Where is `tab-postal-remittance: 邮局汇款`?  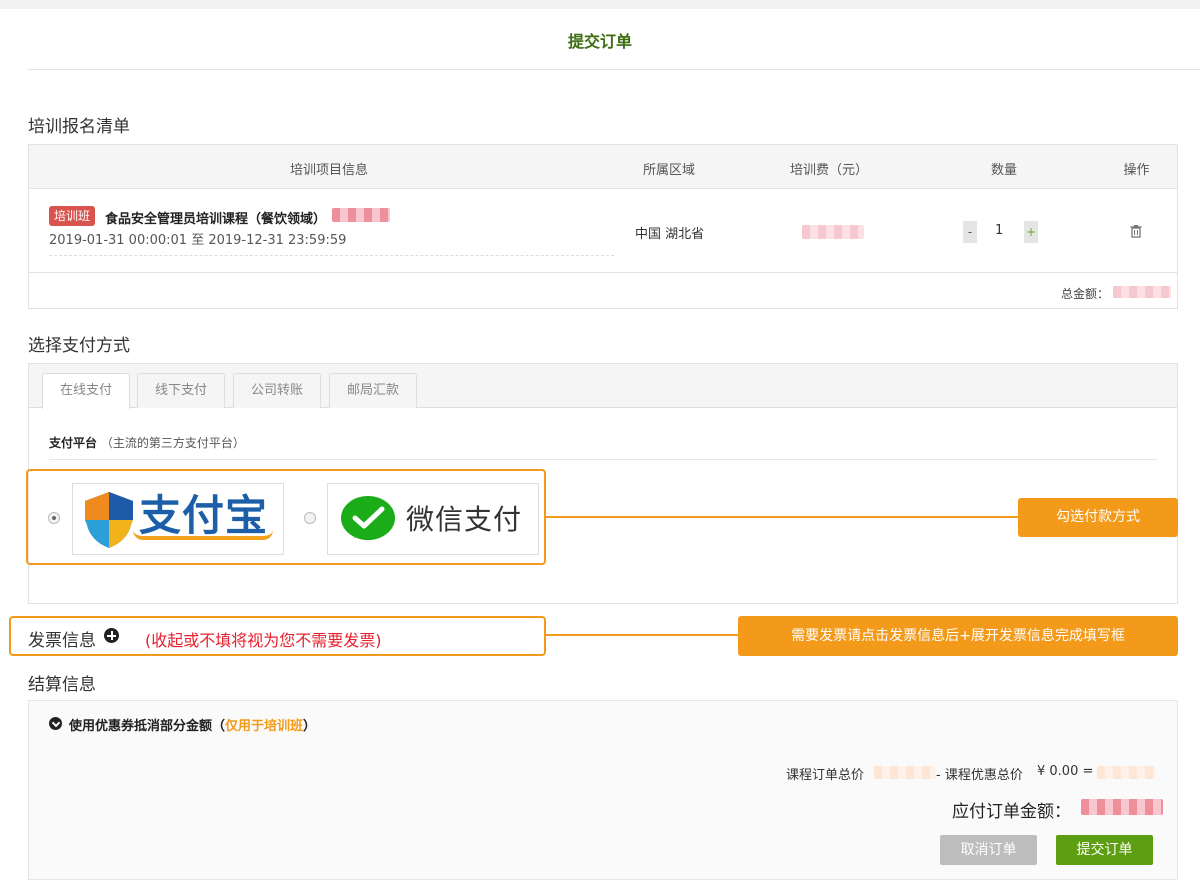
tab-postal-remittance: 邮局汇款 is located at coordinates (373, 390).